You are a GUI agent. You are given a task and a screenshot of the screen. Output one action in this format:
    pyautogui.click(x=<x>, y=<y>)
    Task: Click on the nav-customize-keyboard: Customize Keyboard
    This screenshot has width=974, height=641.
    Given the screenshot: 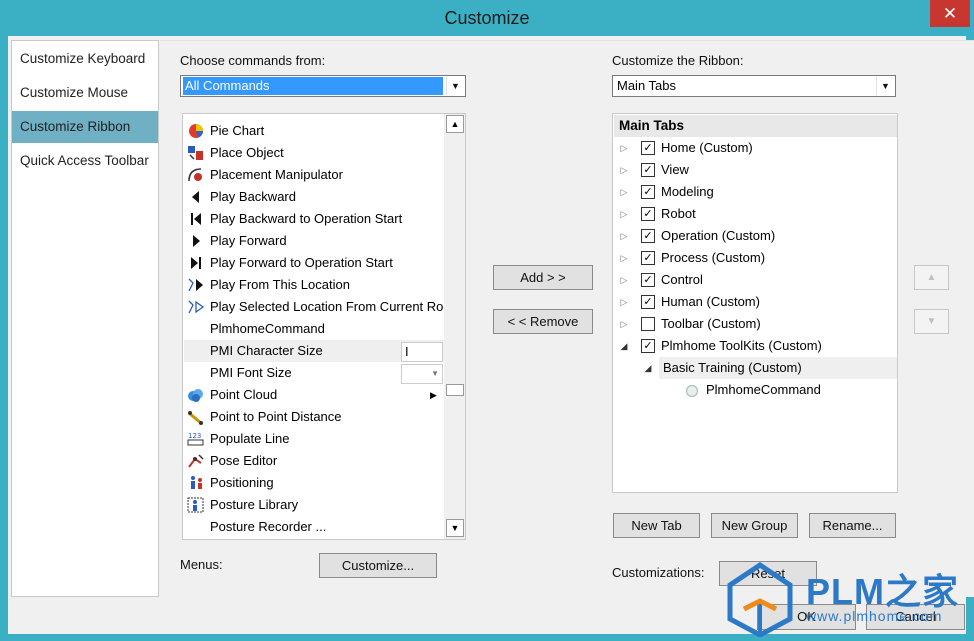 What is the action you would take?
    pyautogui.click(x=85, y=59)
    